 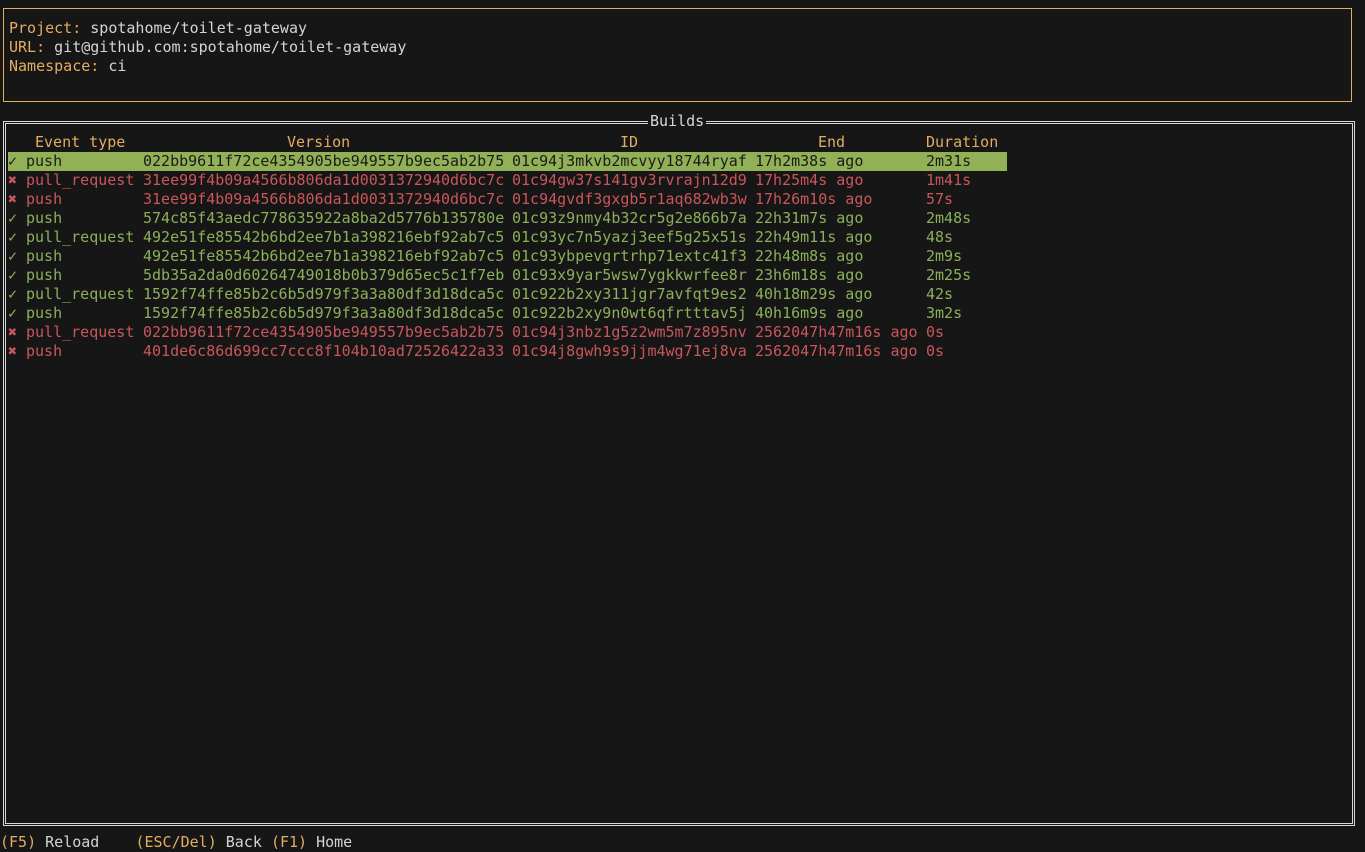 I want to click on namespace-label: Namespace:, so click(x=54, y=66).